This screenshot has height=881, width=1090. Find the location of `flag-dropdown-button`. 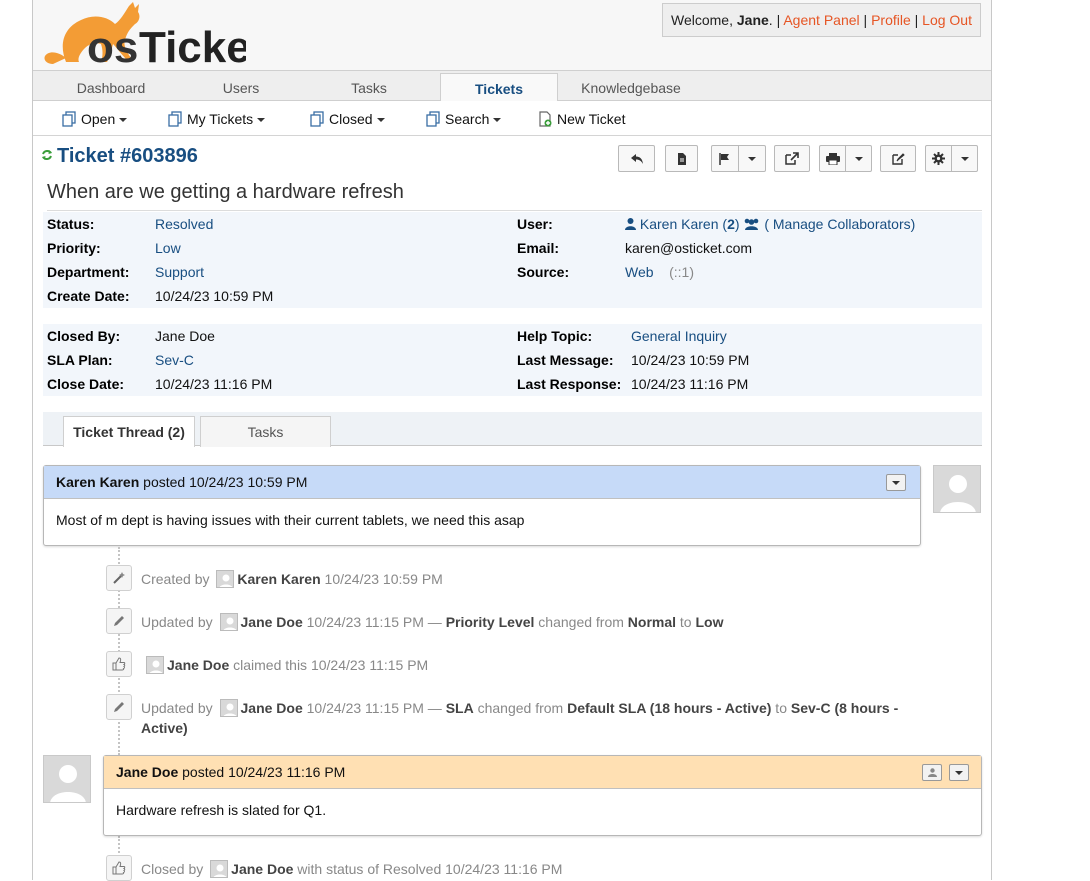

flag-dropdown-button is located at coordinates (738, 158).